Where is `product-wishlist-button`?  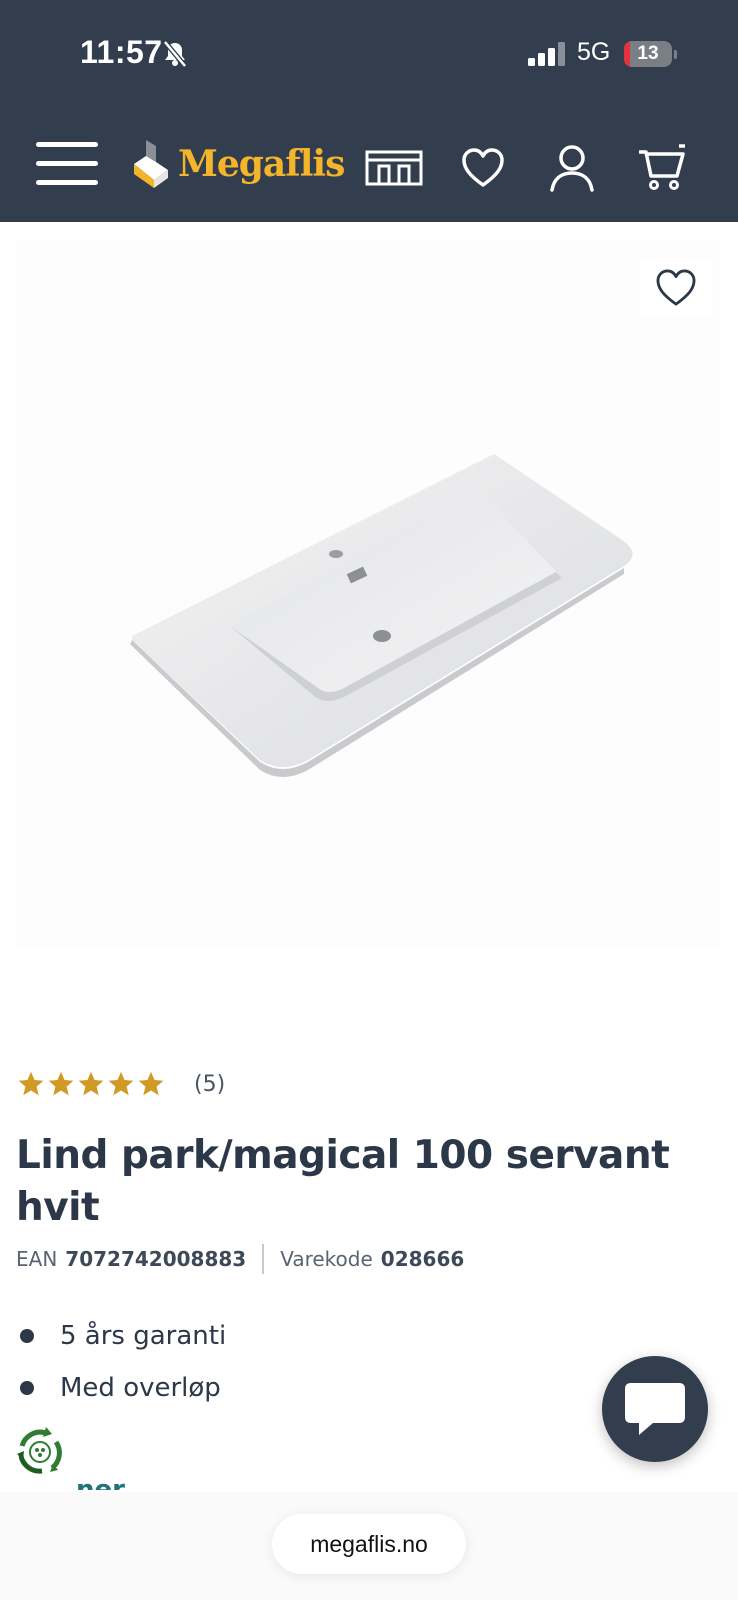
product-wishlist-button is located at coordinates (676, 288).